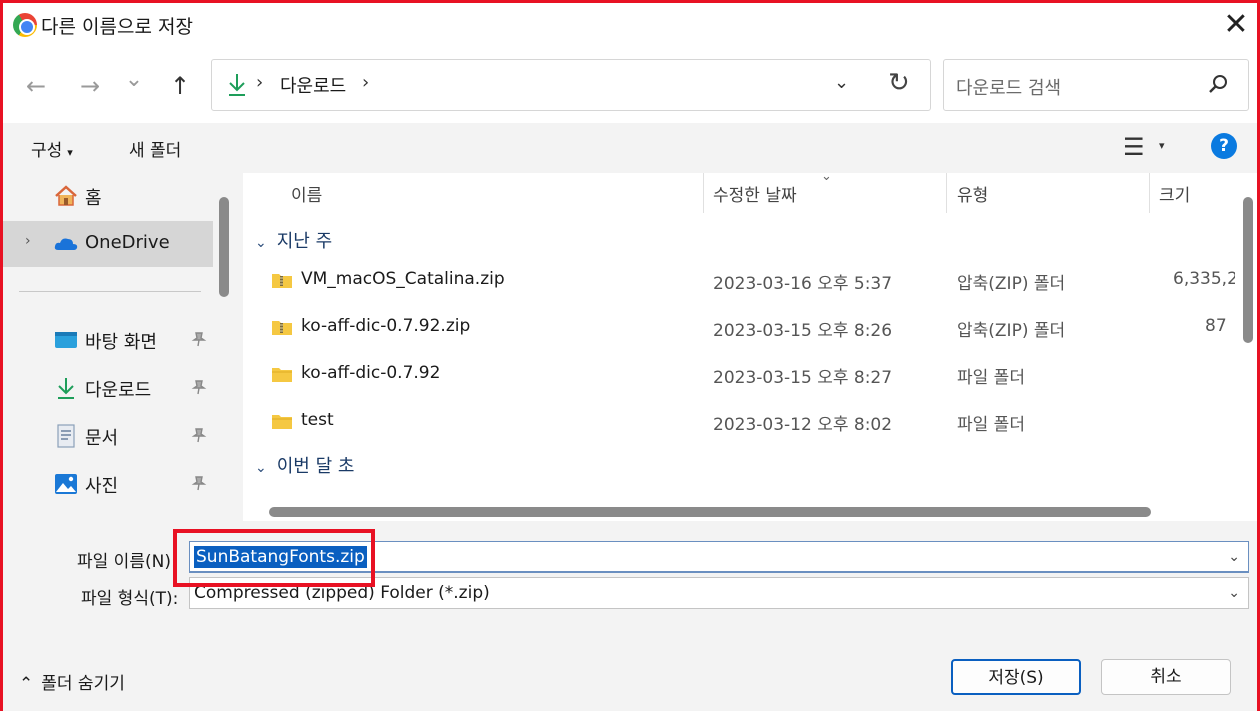 This screenshot has width=1260, height=711. Describe the element at coordinates (108, 436) in the screenshot. I see `sidebar-item-documents: 문서` at that location.